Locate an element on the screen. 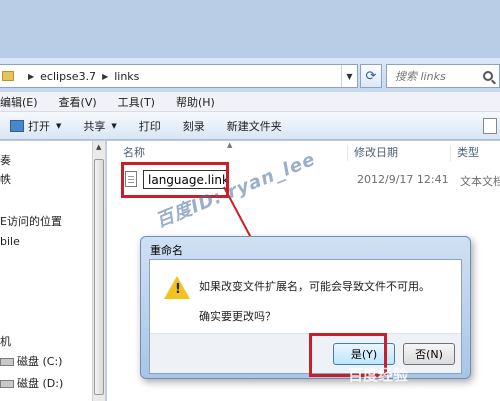 The height and width of the screenshot is (401, 500). nav-item: bile is located at coordinates (10, 241).